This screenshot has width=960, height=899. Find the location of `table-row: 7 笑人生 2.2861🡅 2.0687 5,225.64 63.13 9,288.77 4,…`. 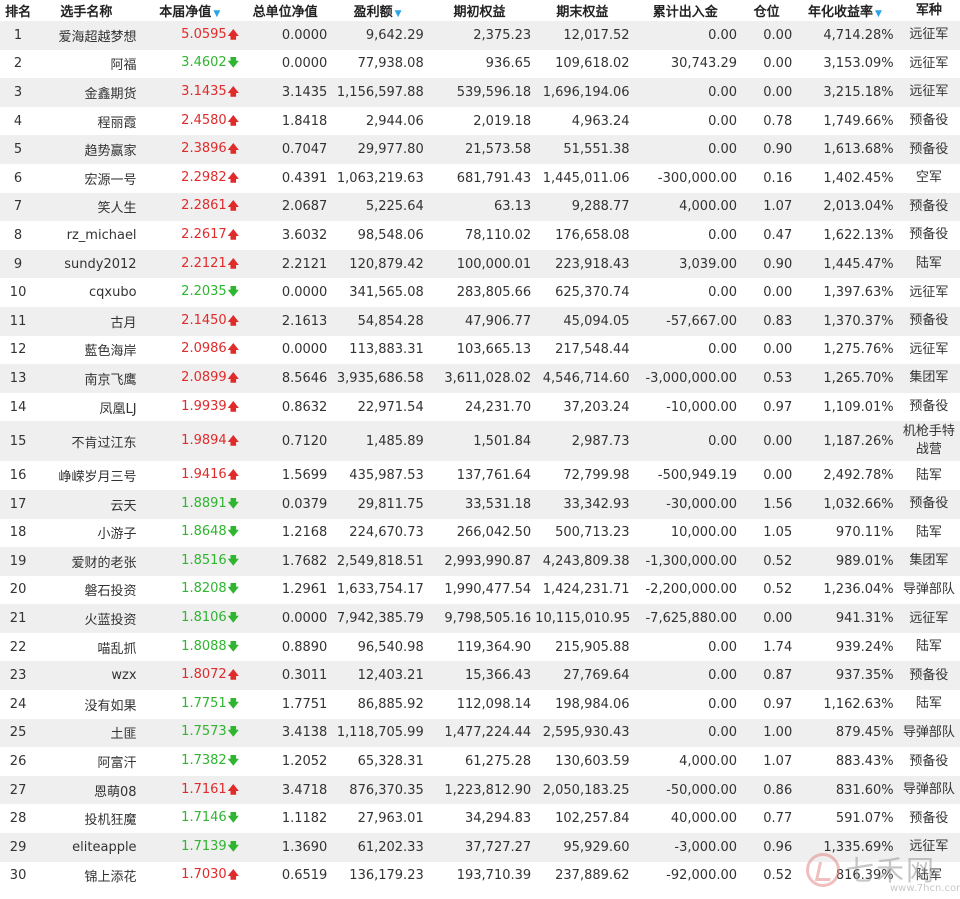

table-row: 7 笑人生 2.2861🡅 2.0687 5,225.64 63.13 9,288.77 4,… is located at coordinates (480, 207).